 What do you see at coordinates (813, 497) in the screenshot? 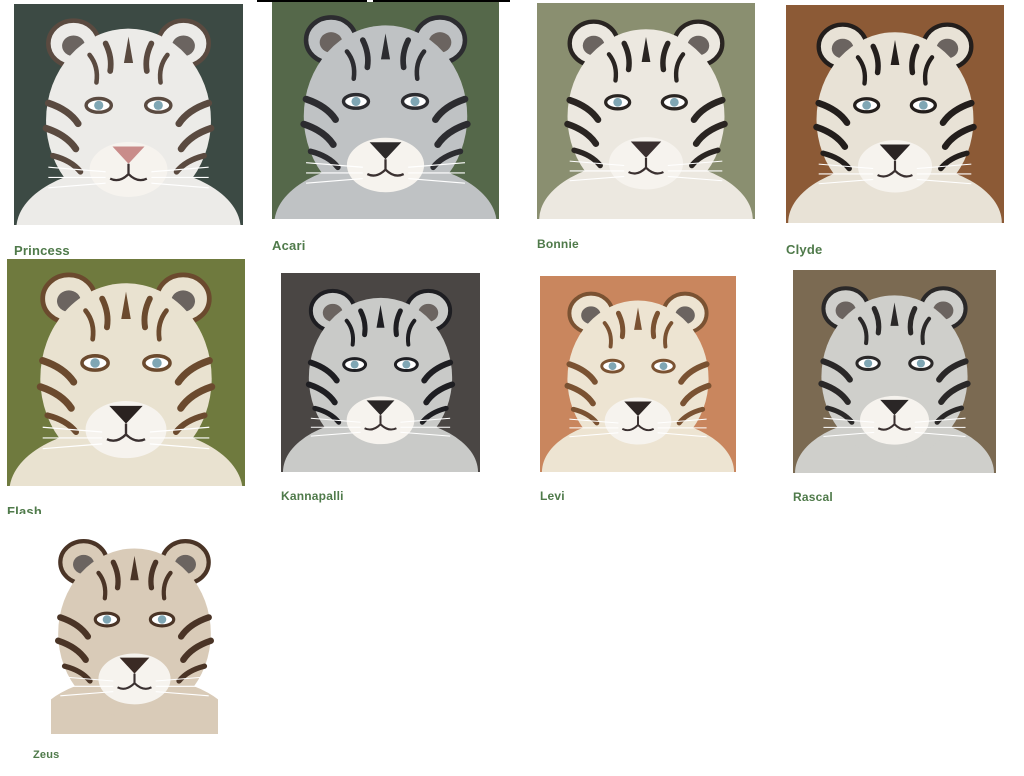
I see `tiger-name-rascal: Rascal` at bounding box center [813, 497].